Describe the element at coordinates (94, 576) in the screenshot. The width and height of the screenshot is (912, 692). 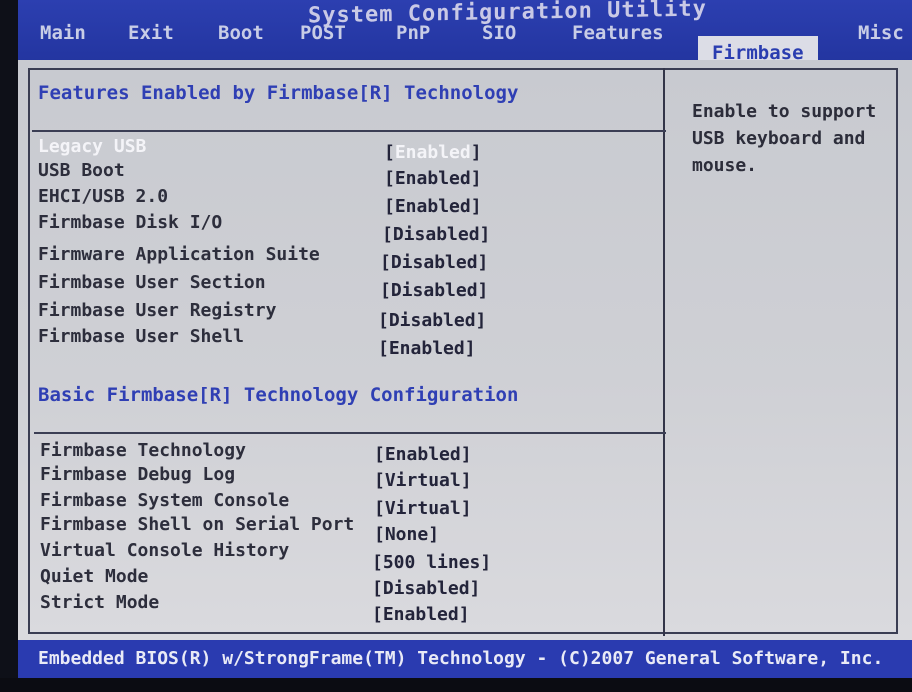
I see `setting-label-quiet-mode: Quiet Mode` at that location.